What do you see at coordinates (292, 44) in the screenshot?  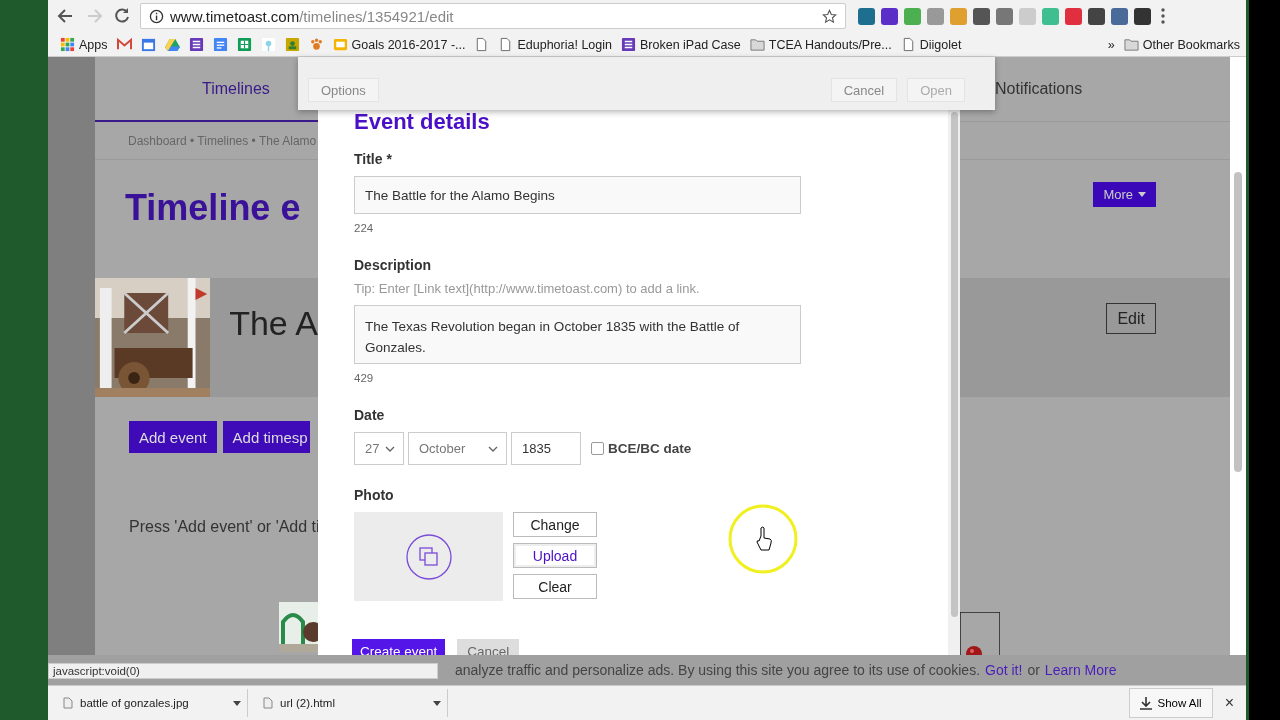 I see `photo-icon` at bounding box center [292, 44].